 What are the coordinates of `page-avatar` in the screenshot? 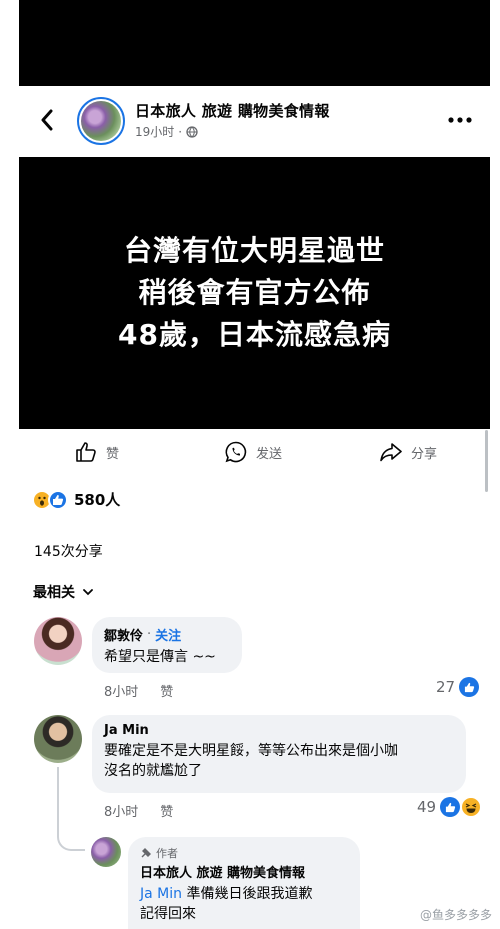 It's located at (101, 121).